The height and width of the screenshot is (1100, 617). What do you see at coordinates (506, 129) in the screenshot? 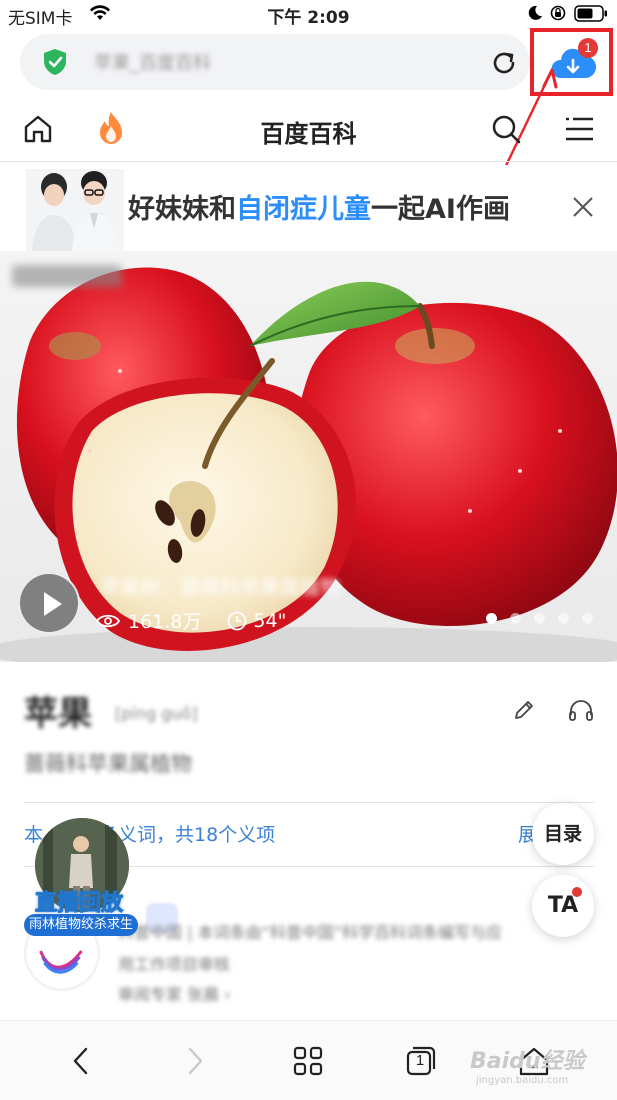
I see `search-icon` at bounding box center [506, 129].